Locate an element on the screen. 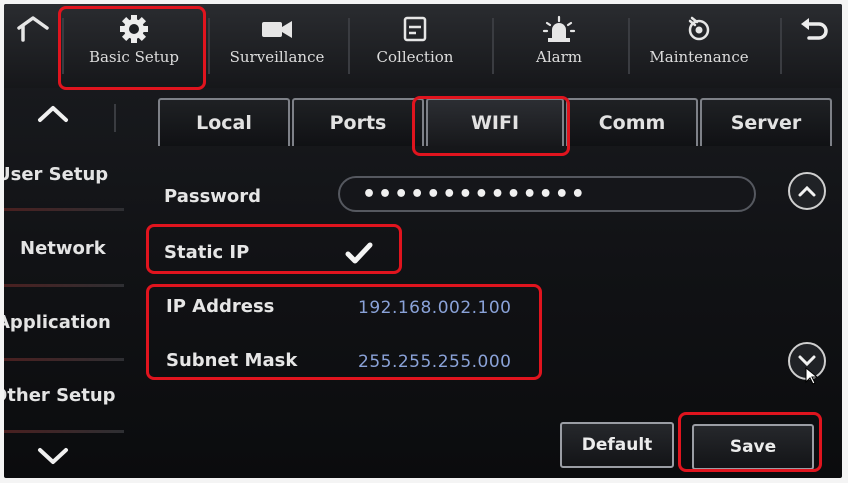 The image size is (848, 483). nav-basic-setup-label: Basic Setup is located at coordinates (134, 57).